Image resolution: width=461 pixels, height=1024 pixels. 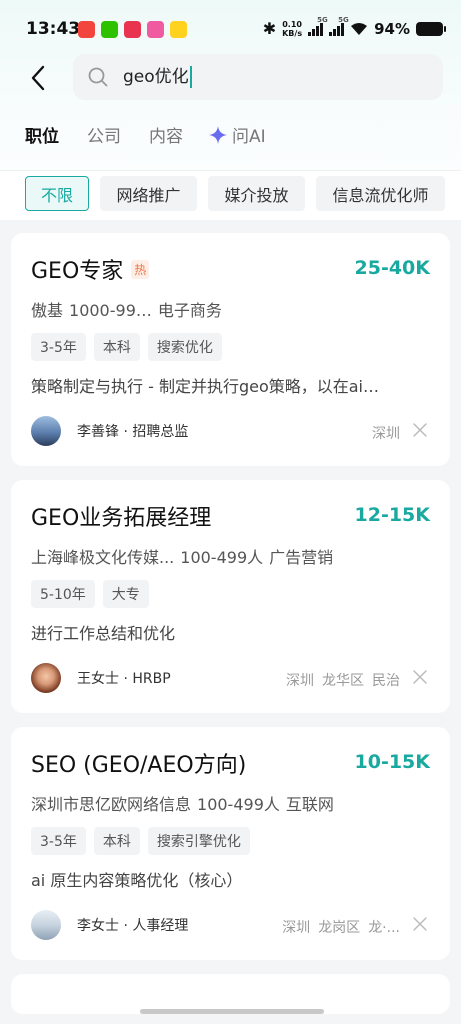 I want to click on job-tag: 搜索引擎优化, so click(x=198, y=841).